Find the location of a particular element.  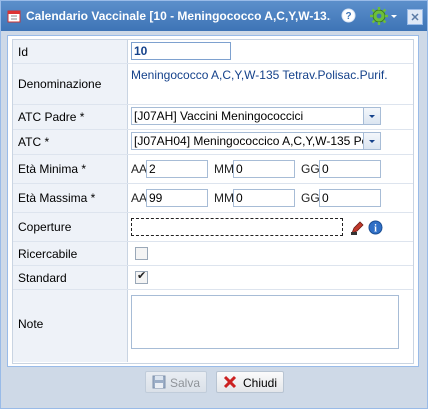

eta-massima-label: Età Massima * is located at coordinates (57, 198).